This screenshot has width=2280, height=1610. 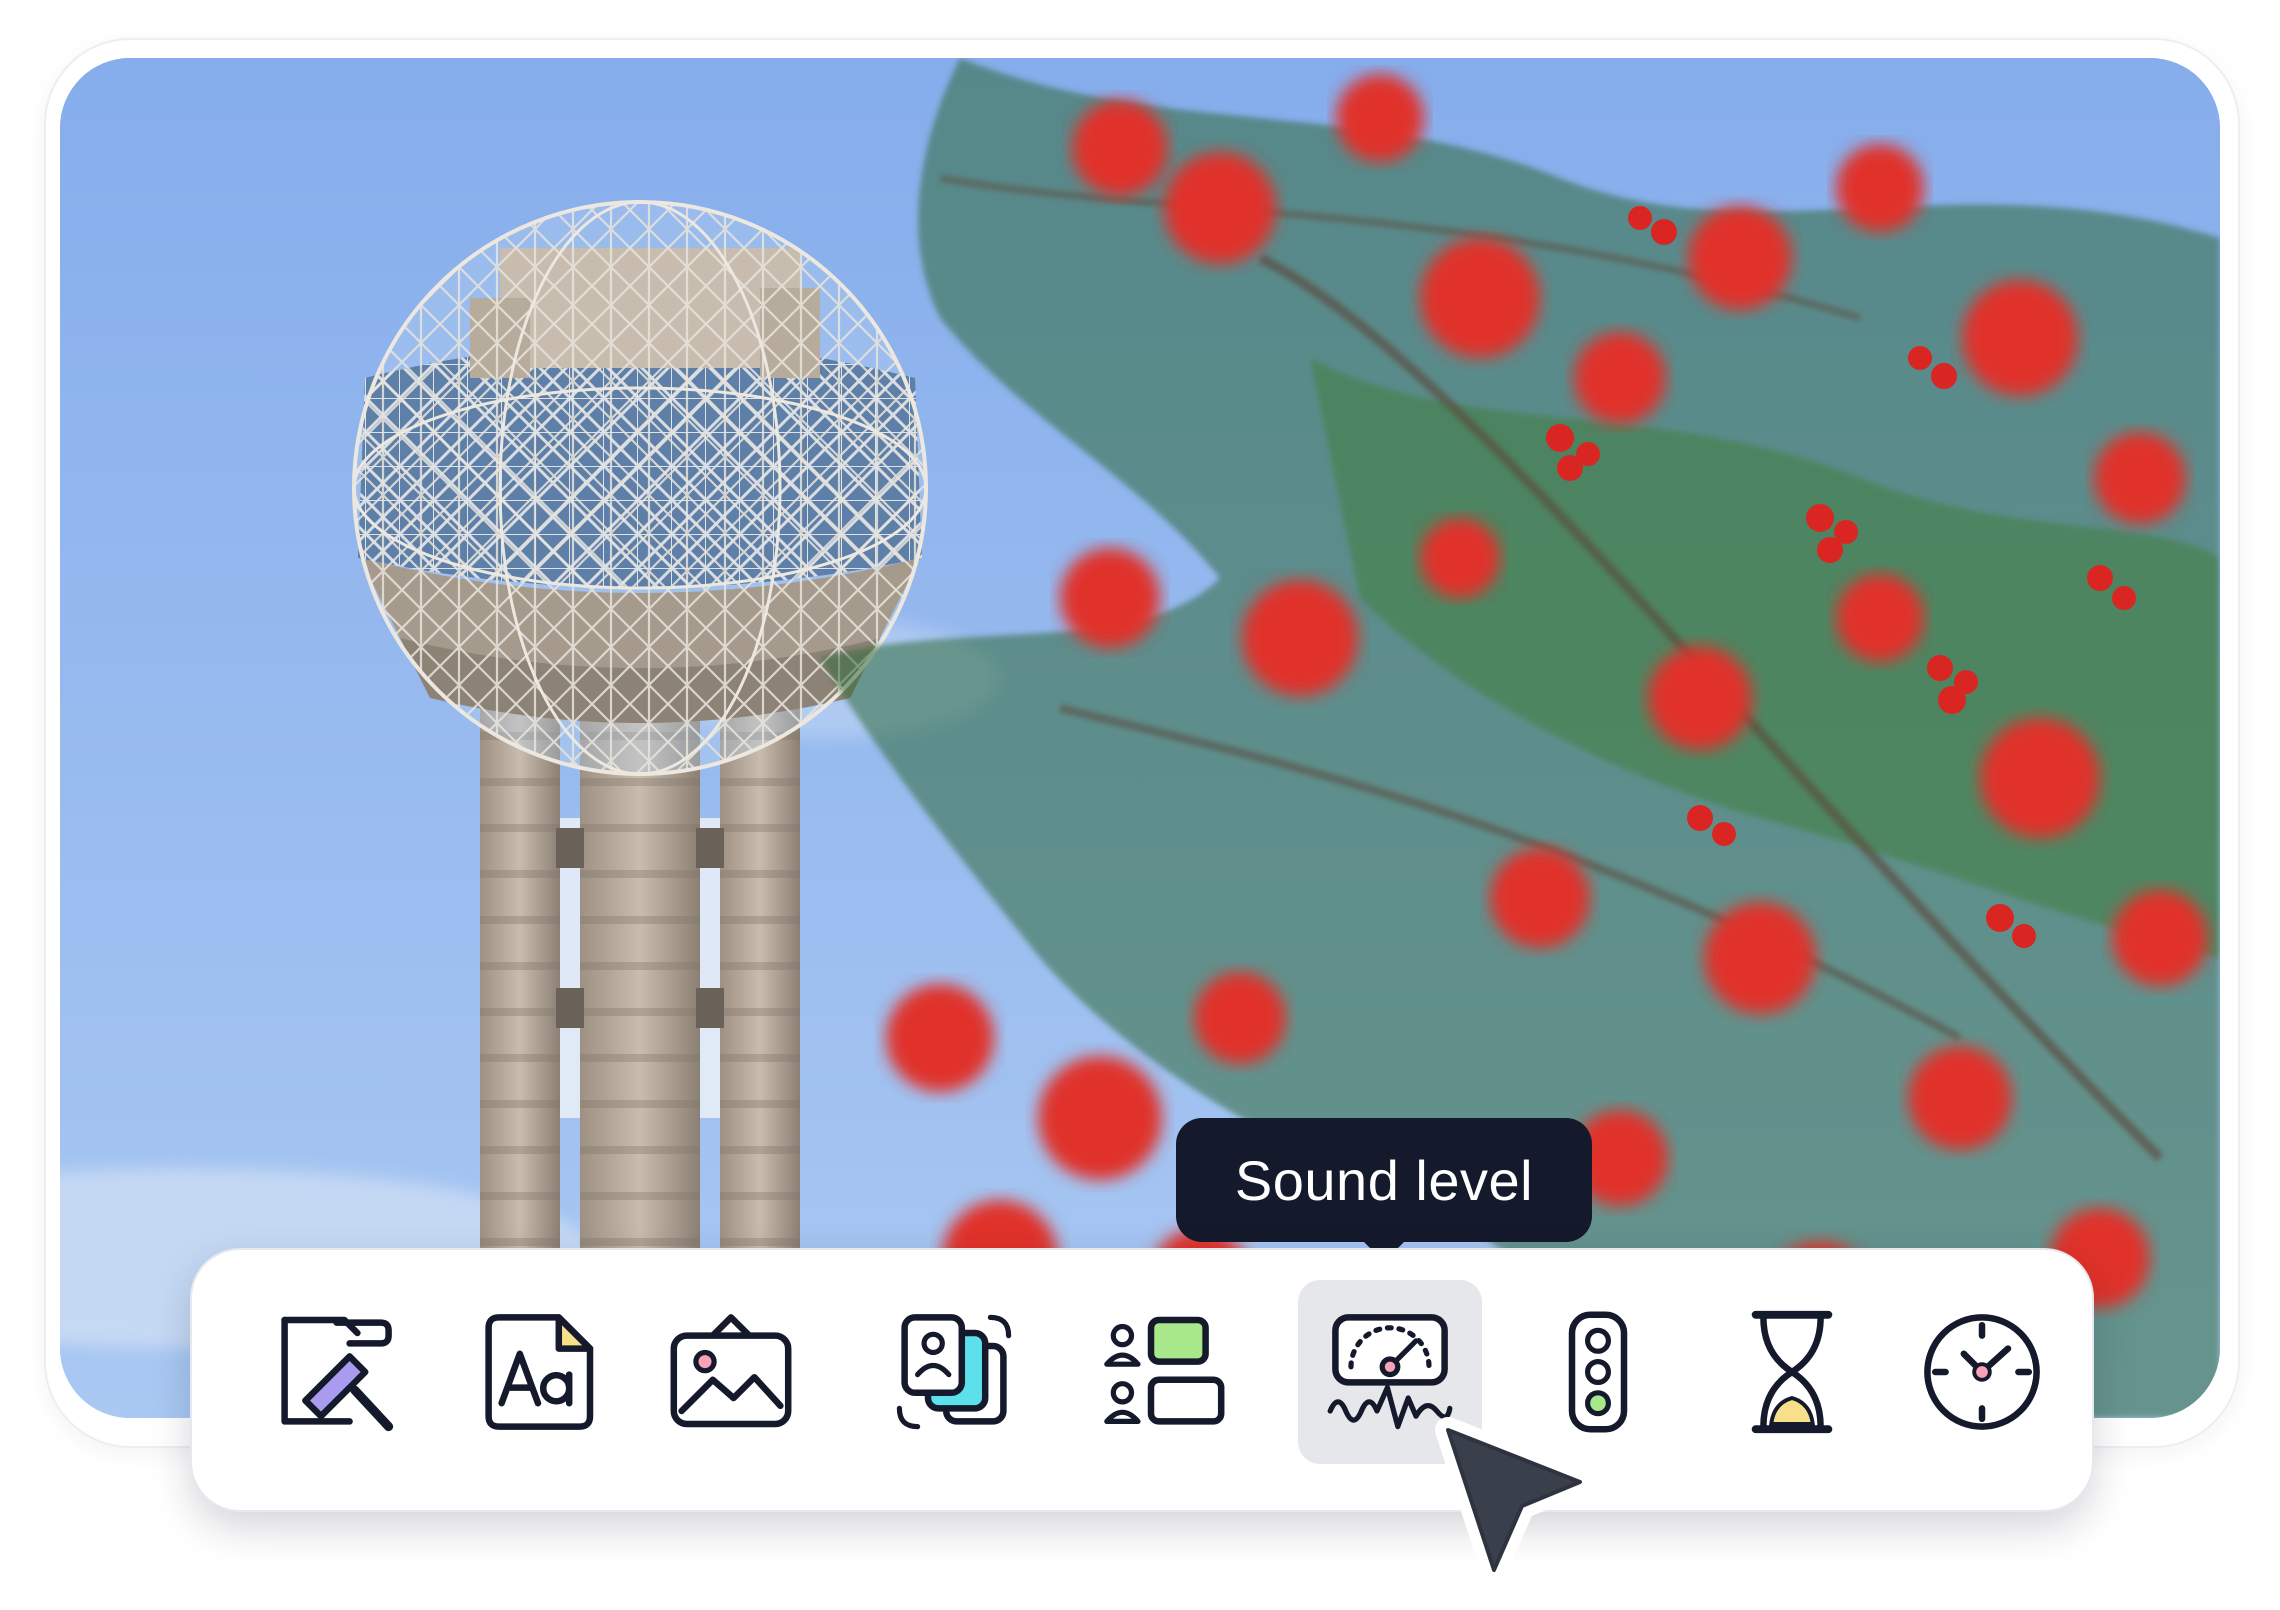 I want to click on image-icon, so click(x=731, y=1371).